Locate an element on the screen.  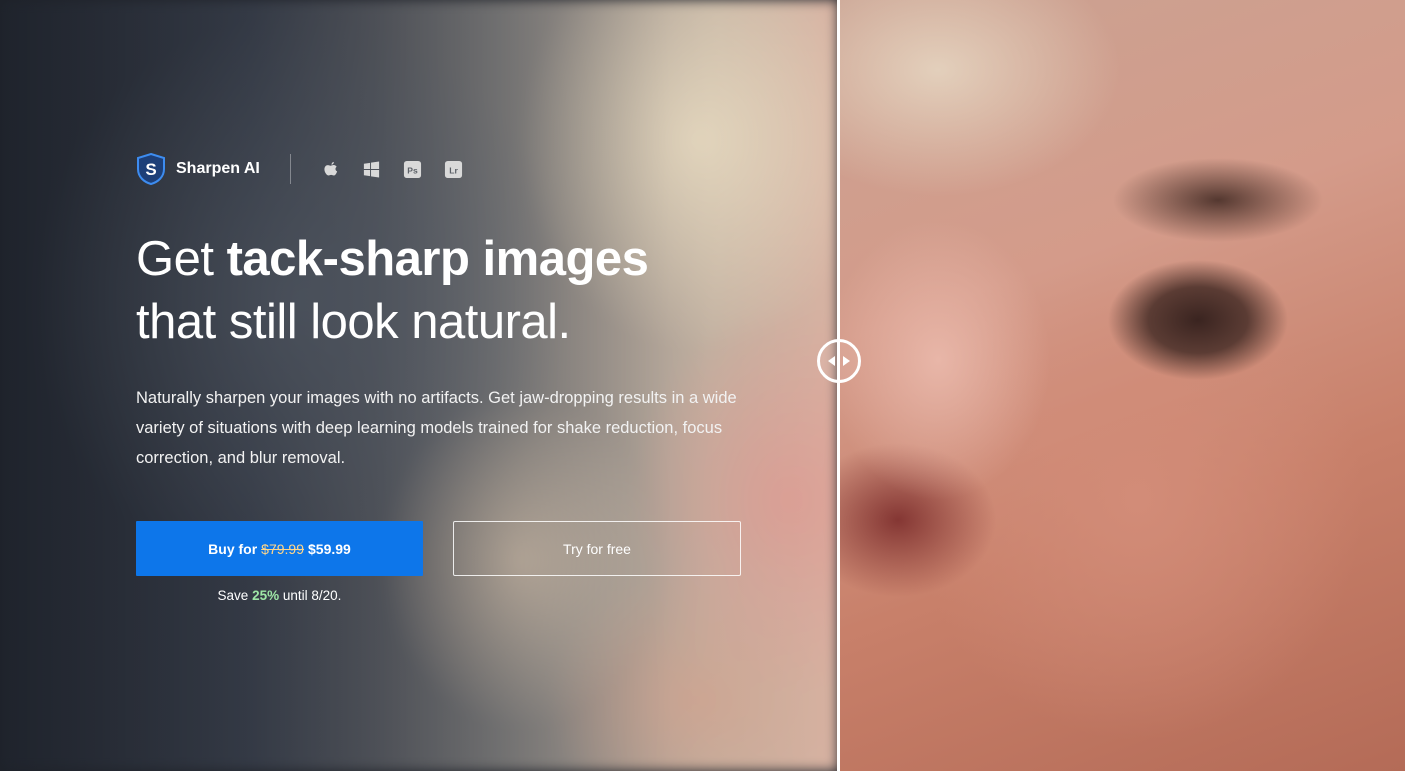
platform-icons: Ps Lr is located at coordinates (392, 169).